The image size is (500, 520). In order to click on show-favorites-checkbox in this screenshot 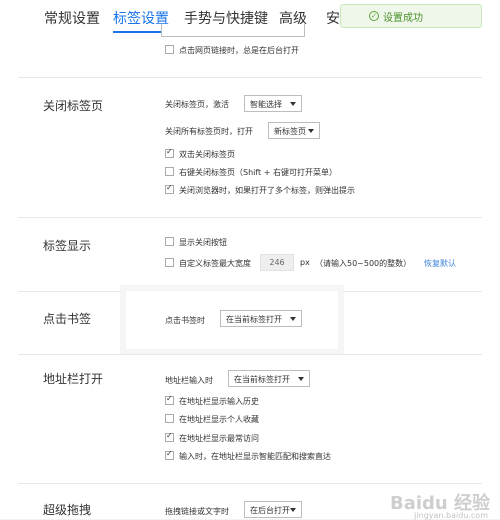, I will do `click(169, 418)`.